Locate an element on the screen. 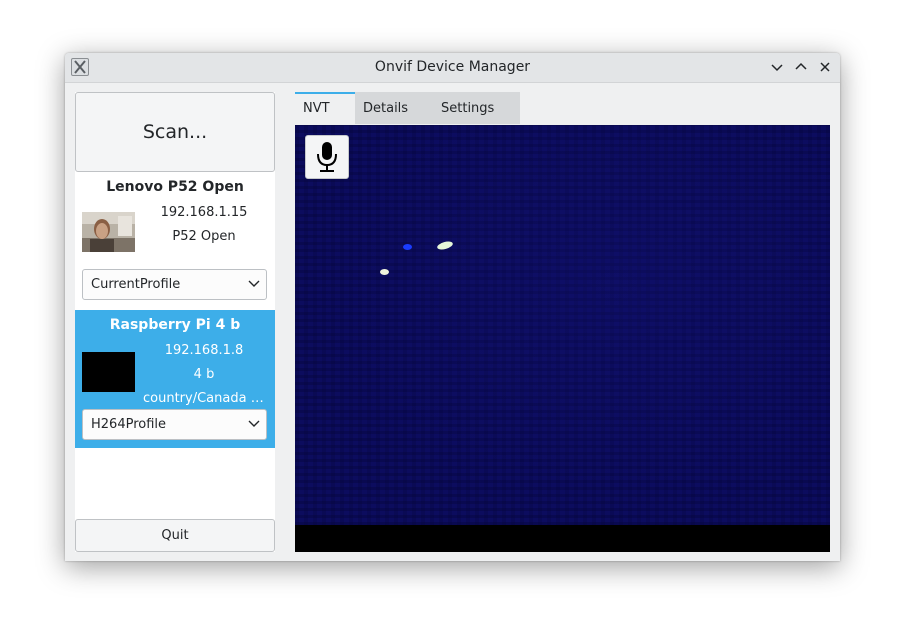 This screenshot has width=905, height=639. microphone-button is located at coordinates (327, 157).